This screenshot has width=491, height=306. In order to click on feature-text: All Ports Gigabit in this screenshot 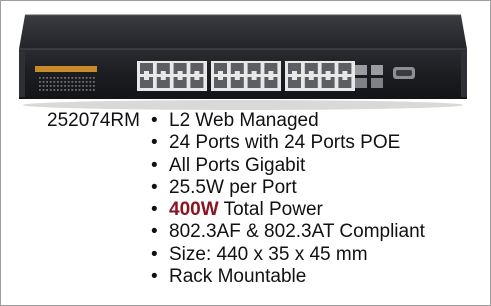, I will do `click(237, 165)`.